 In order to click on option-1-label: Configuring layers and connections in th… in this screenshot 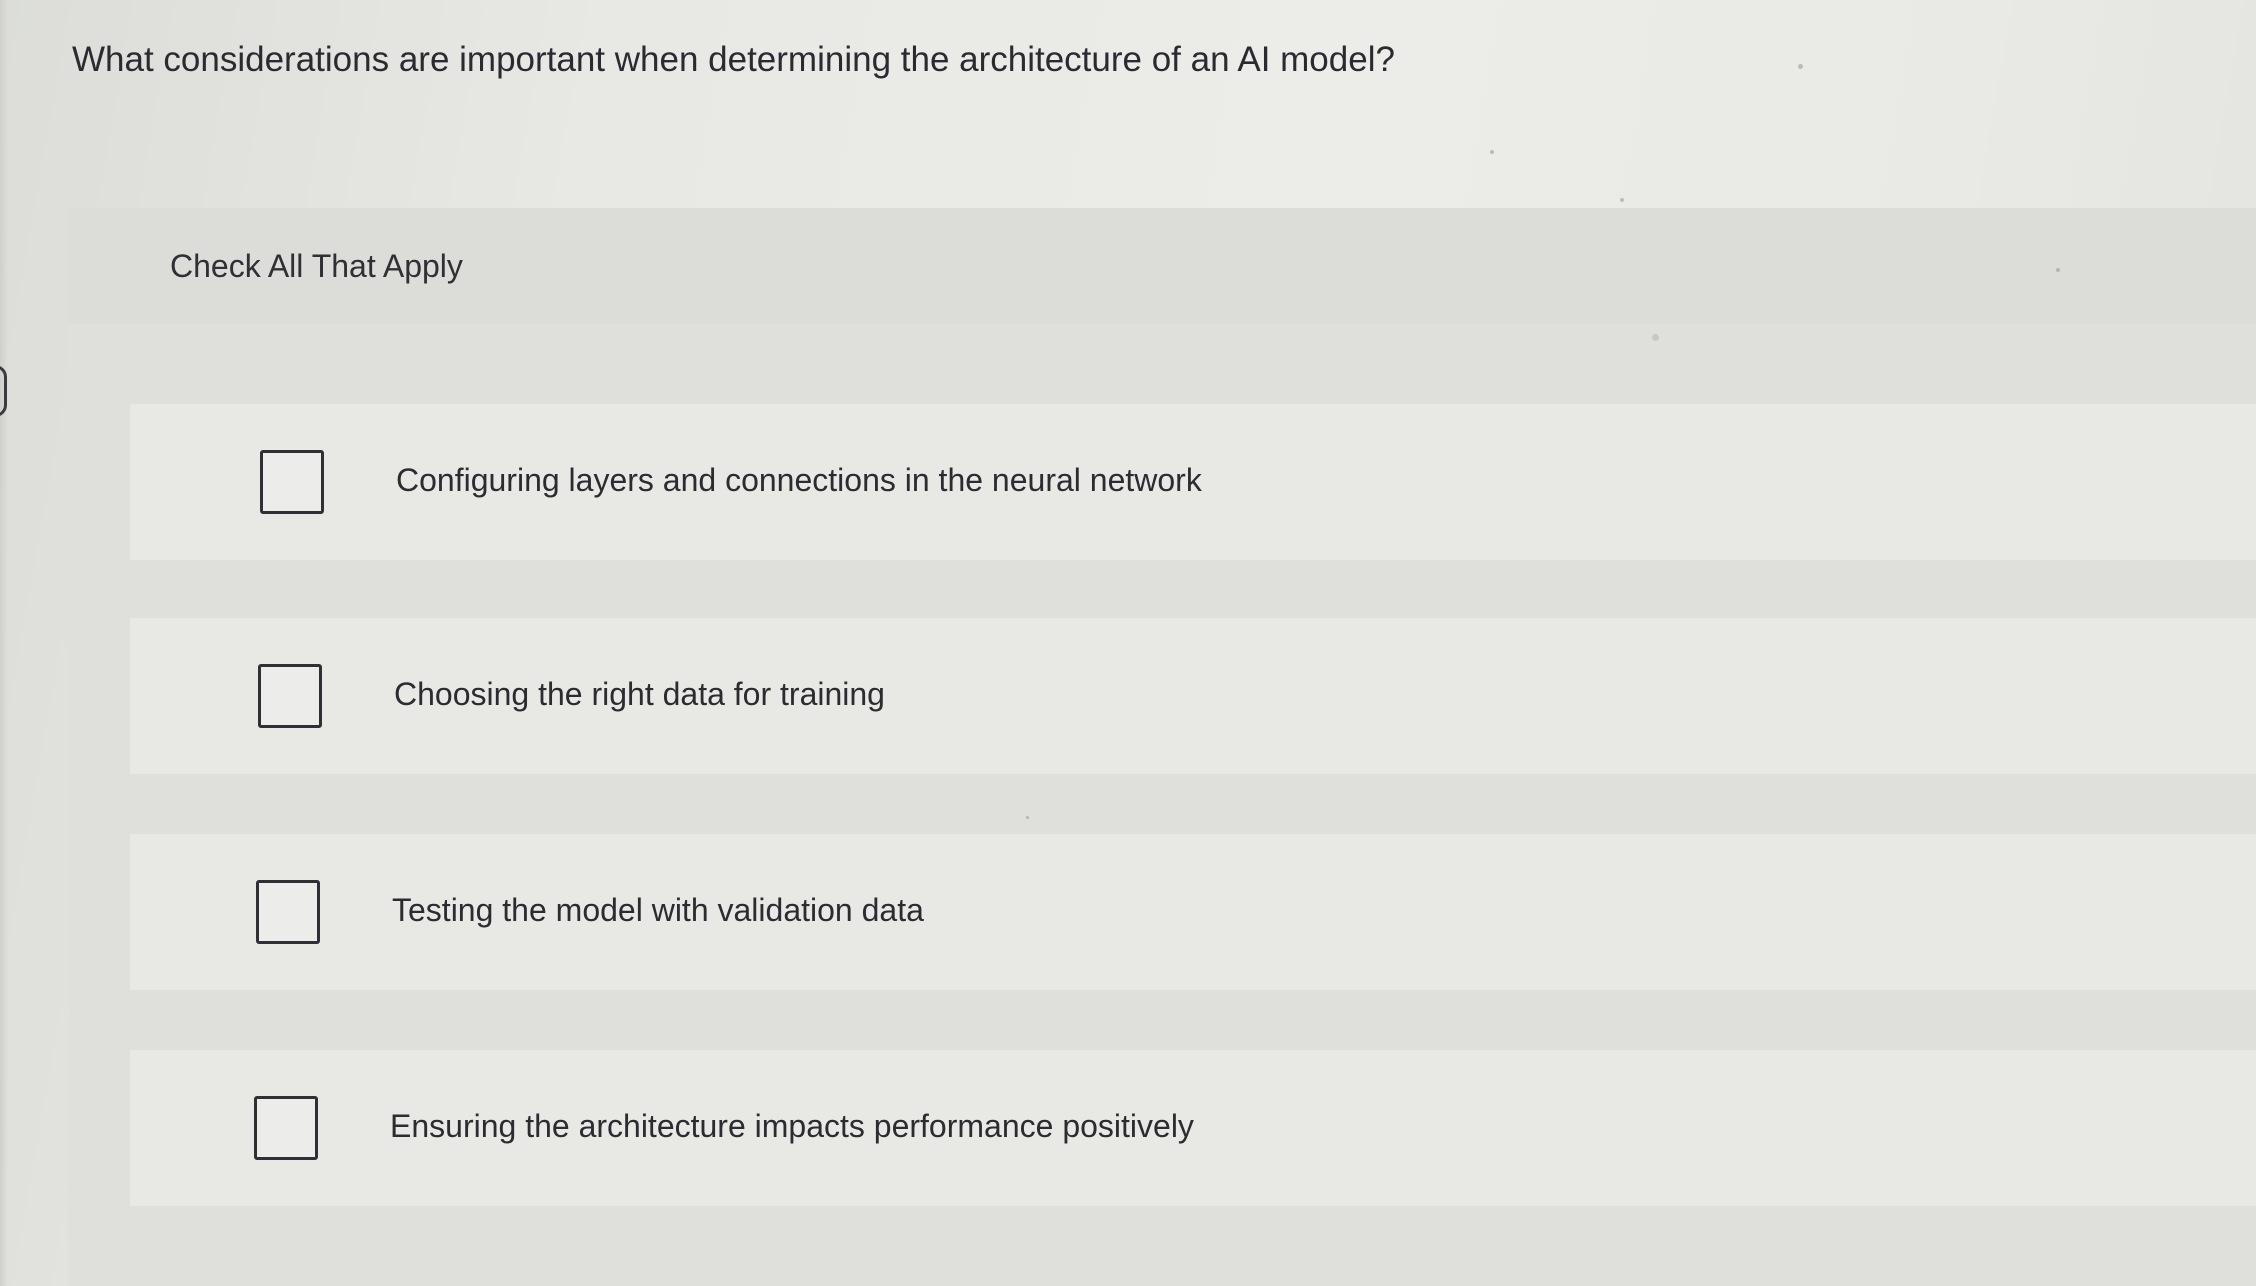, I will do `click(799, 480)`.